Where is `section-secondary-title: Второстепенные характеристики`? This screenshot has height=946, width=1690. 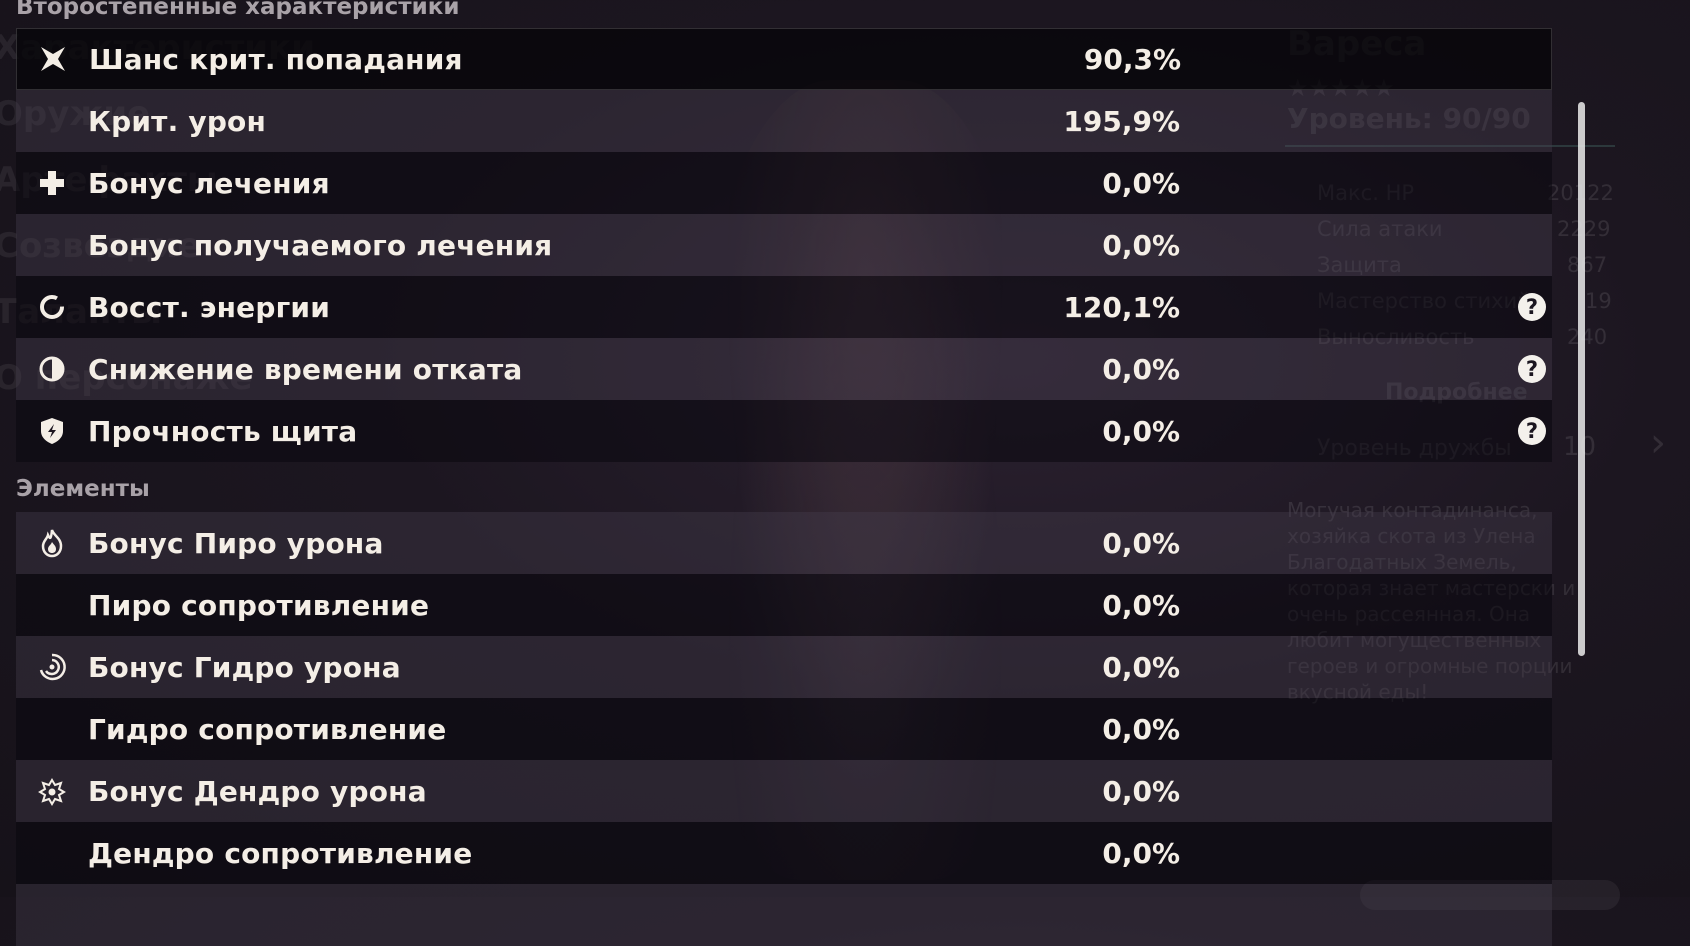
section-secondary-title: Второстепенные характеристики is located at coordinates (238, 10).